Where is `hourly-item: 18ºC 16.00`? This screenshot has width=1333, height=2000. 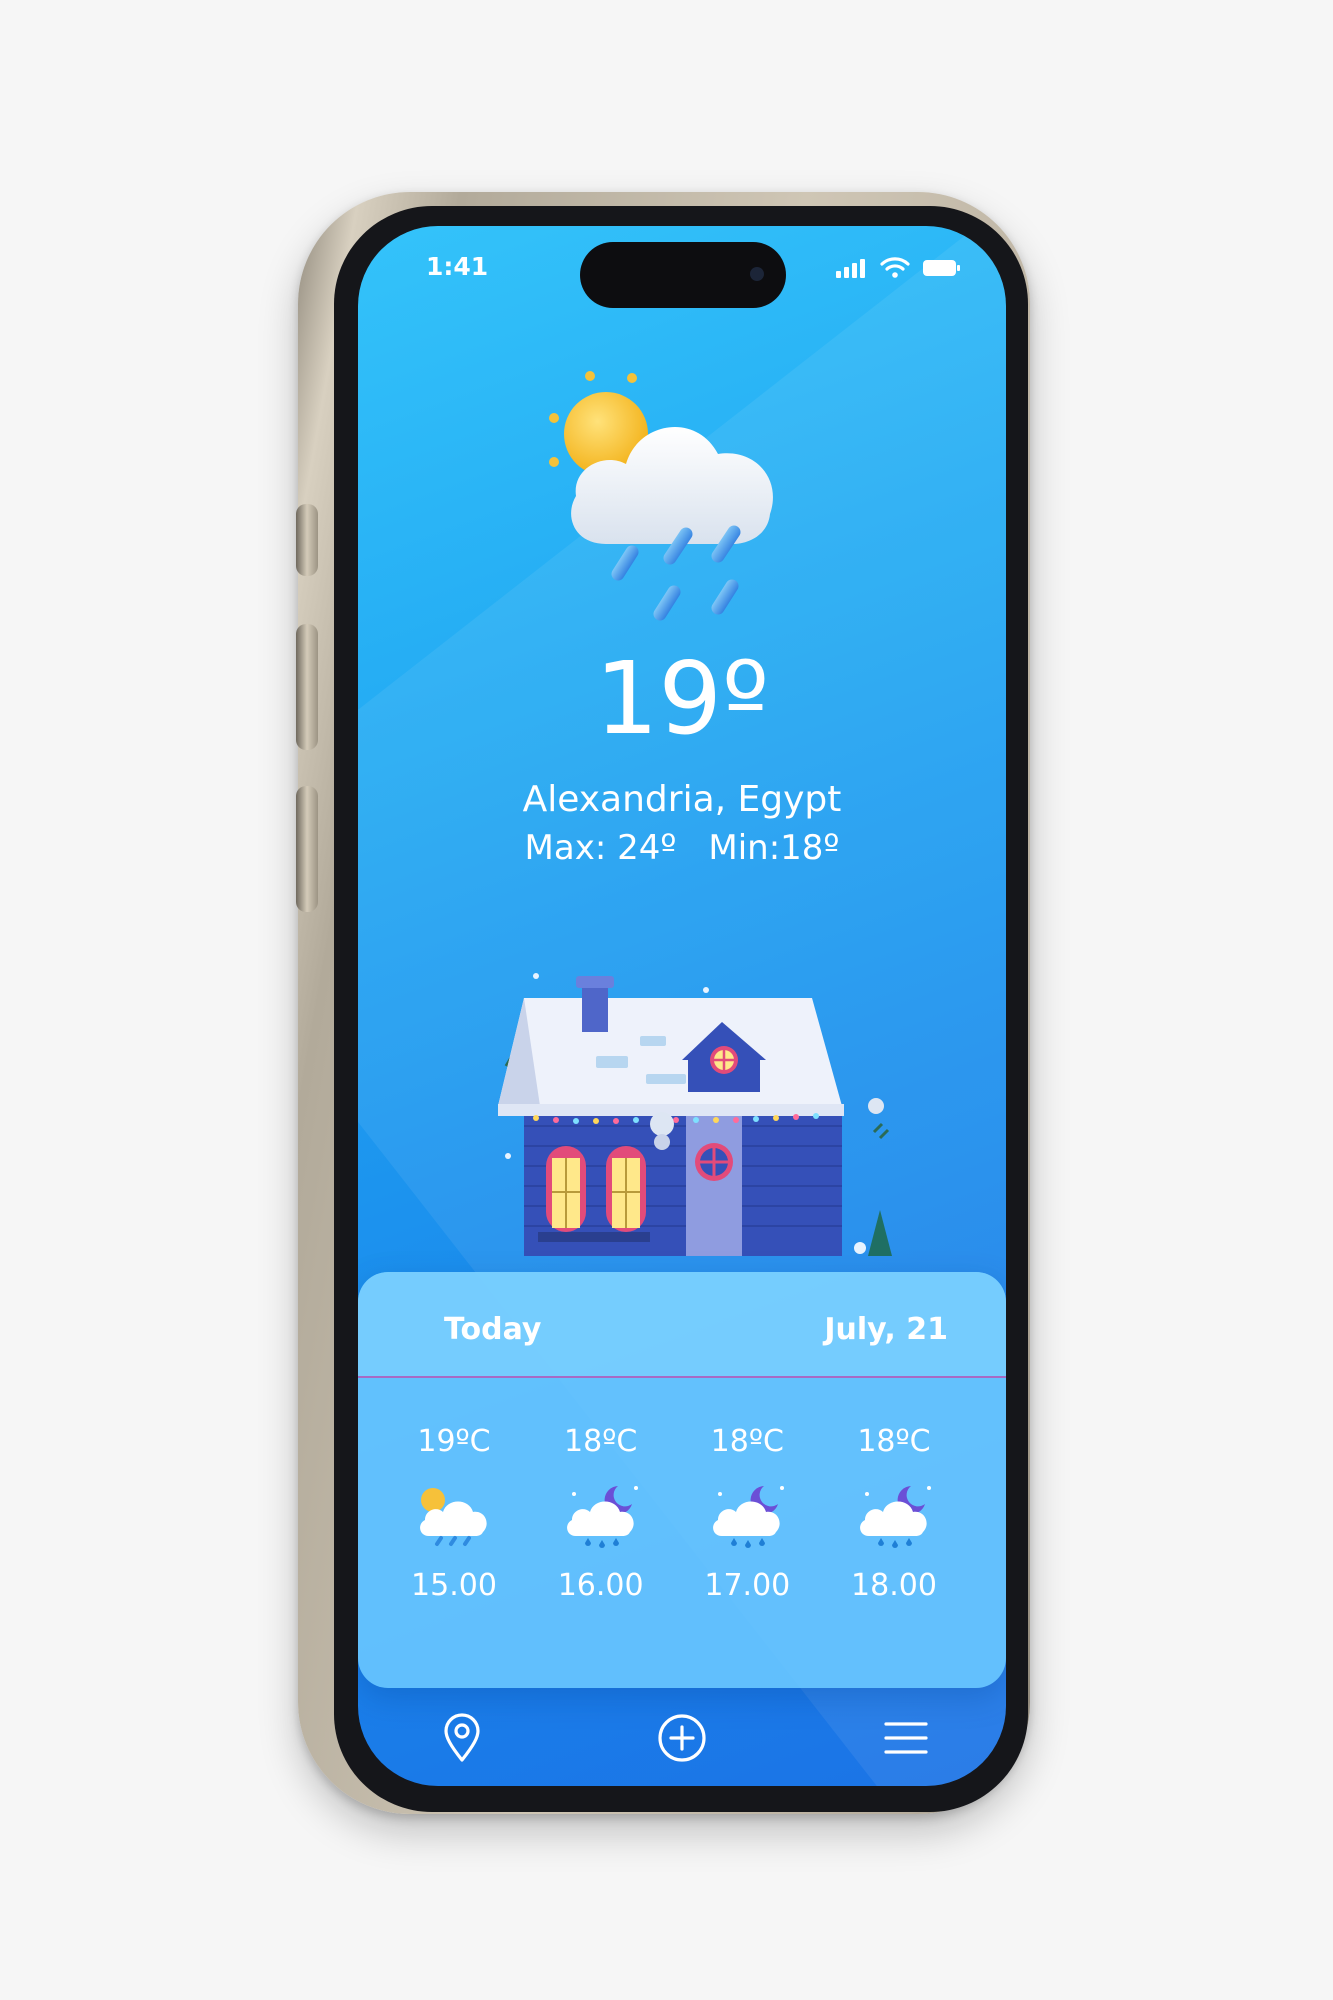 hourly-item: 18ºC 16.00 is located at coordinates (601, 1514).